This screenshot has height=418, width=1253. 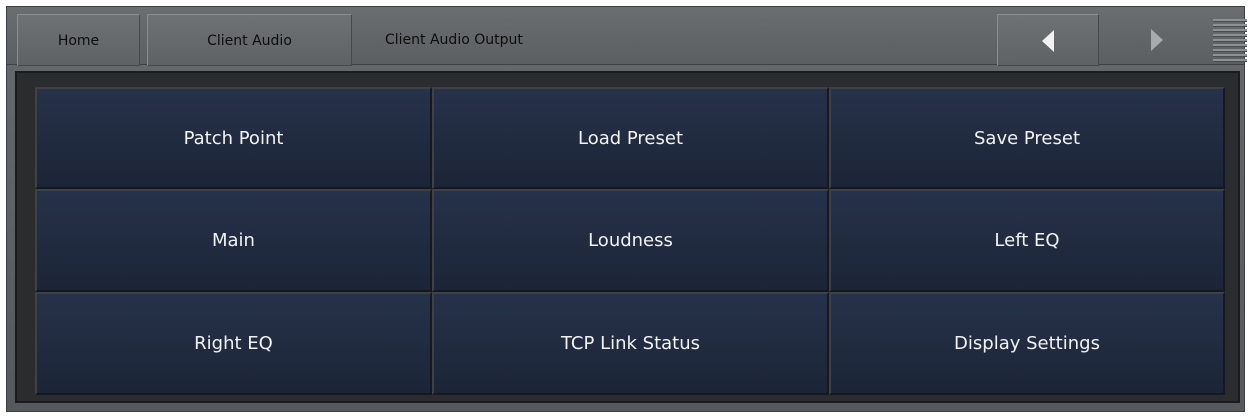 I want to click on main-button: Main, so click(x=233, y=240).